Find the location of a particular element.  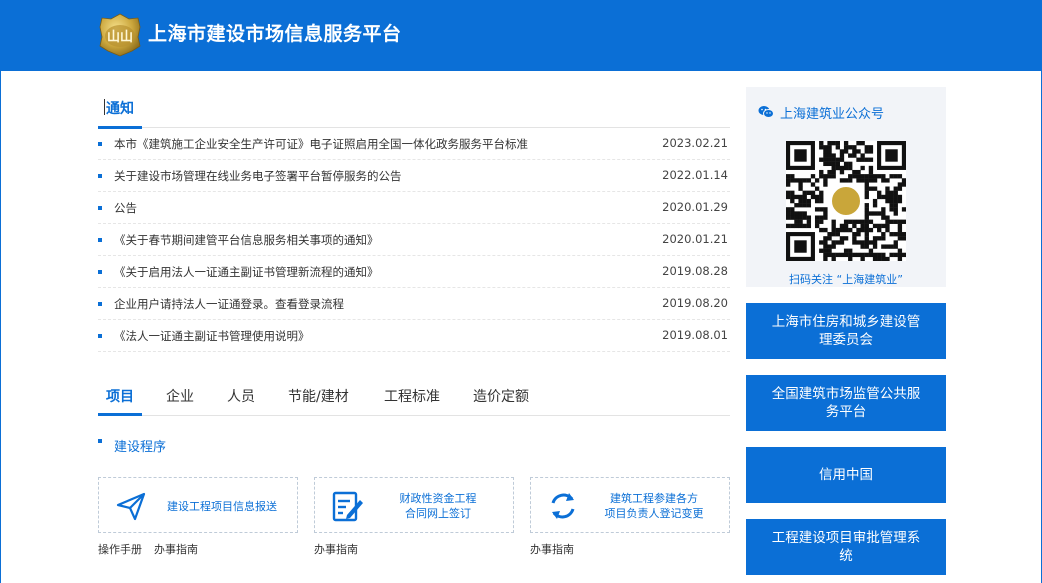

notice-item-date: 2020.01.21 is located at coordinates (695, 239).